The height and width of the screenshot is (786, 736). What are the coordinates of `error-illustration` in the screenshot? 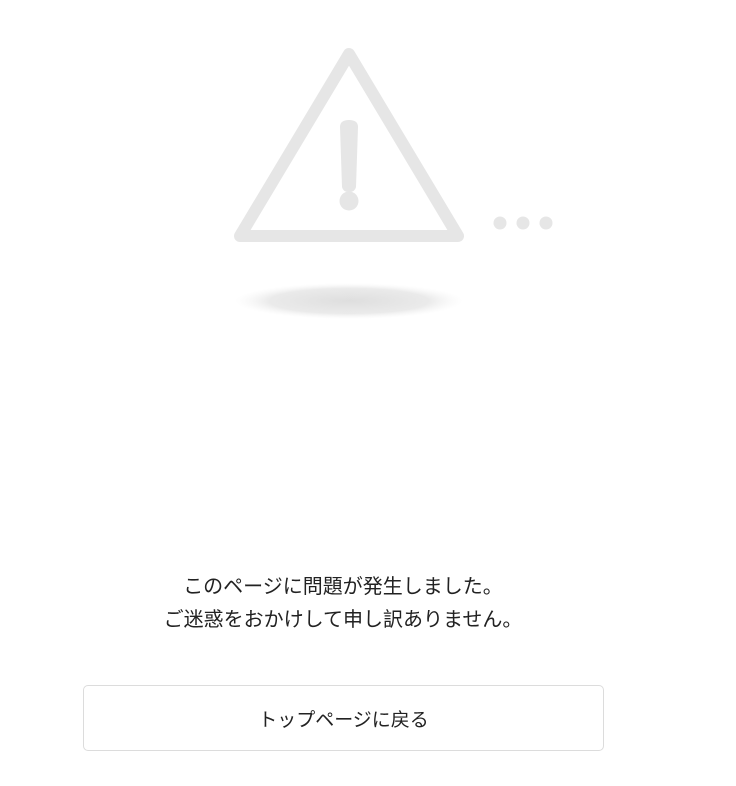 It's located at (393, 183).